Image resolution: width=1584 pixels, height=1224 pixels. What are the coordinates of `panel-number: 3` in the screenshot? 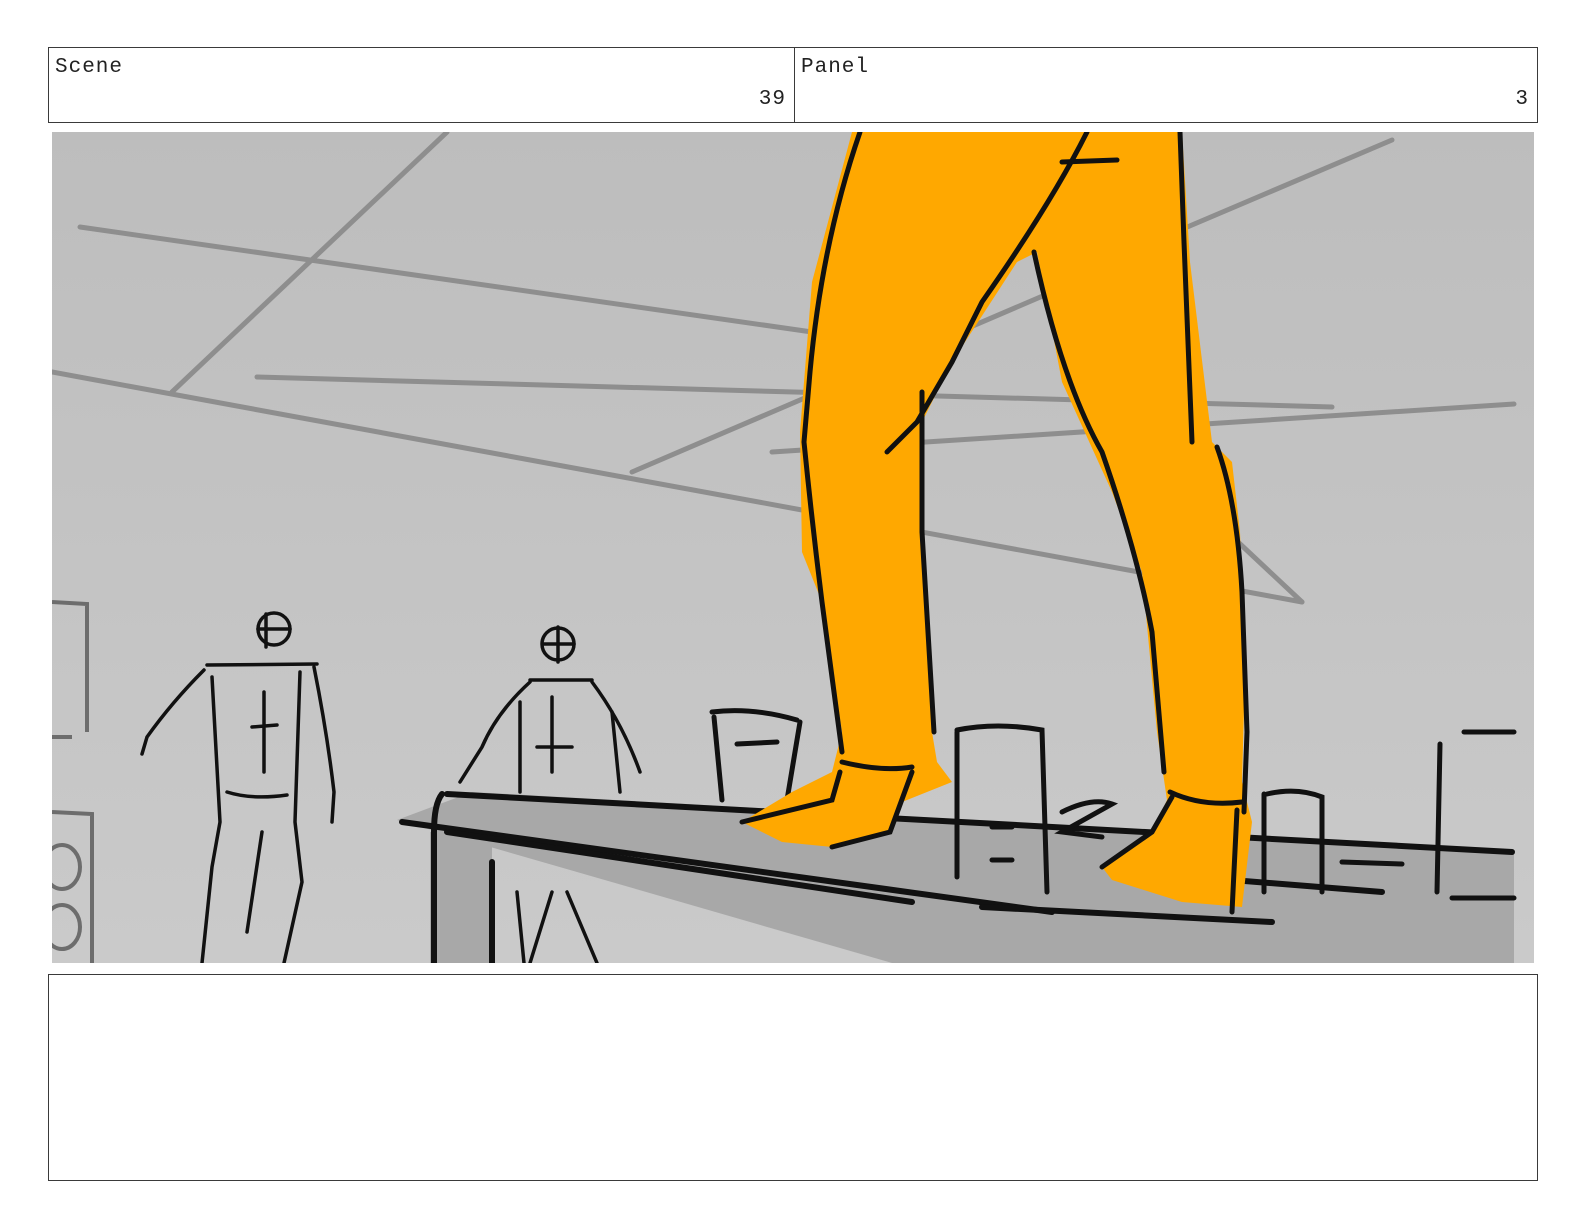 It's located at (1522, 99).